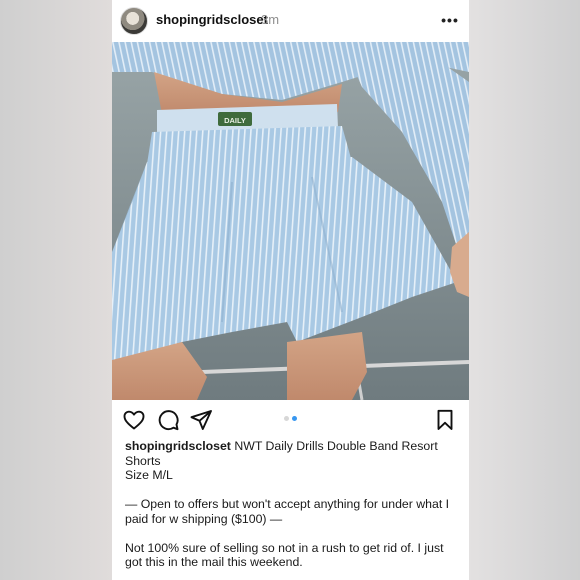  I want to click on caption-size: Size M/L, so click(149, 475).